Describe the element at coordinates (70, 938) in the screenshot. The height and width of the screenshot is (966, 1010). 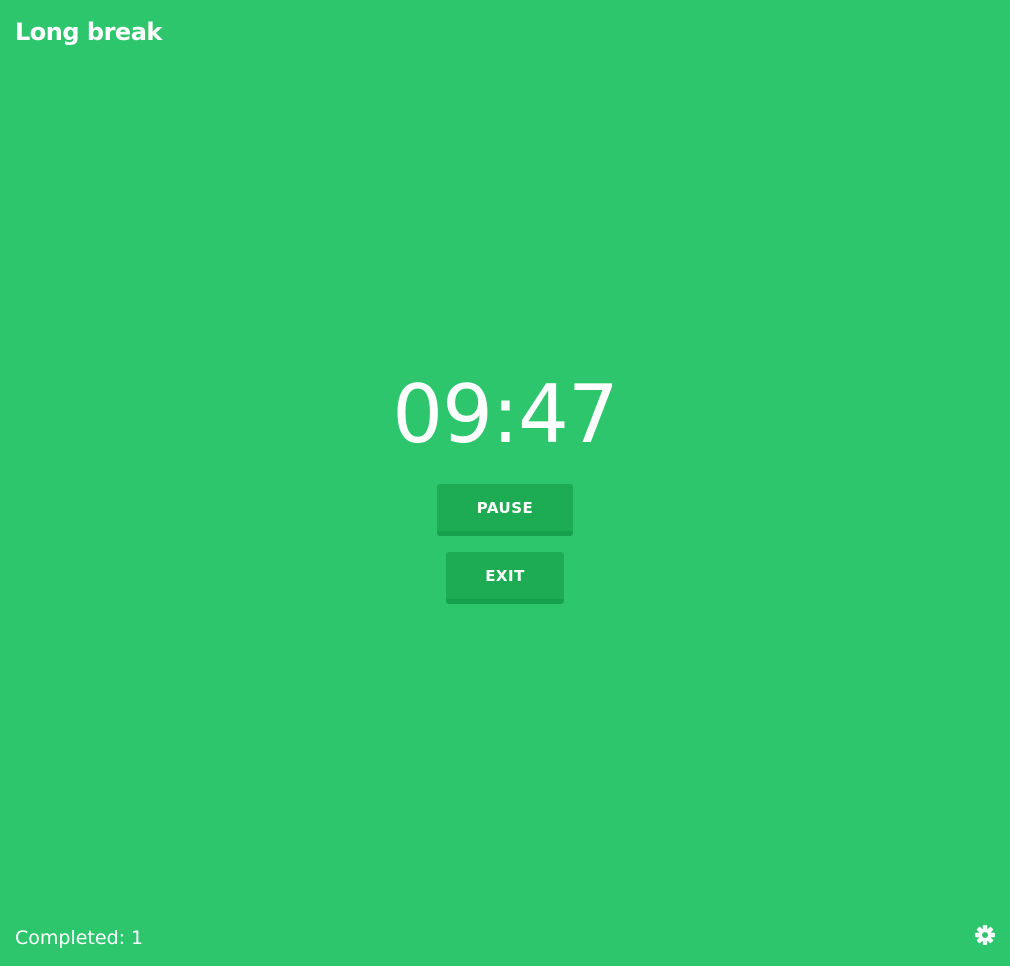
I see `completed-label: Completed:` at that location.